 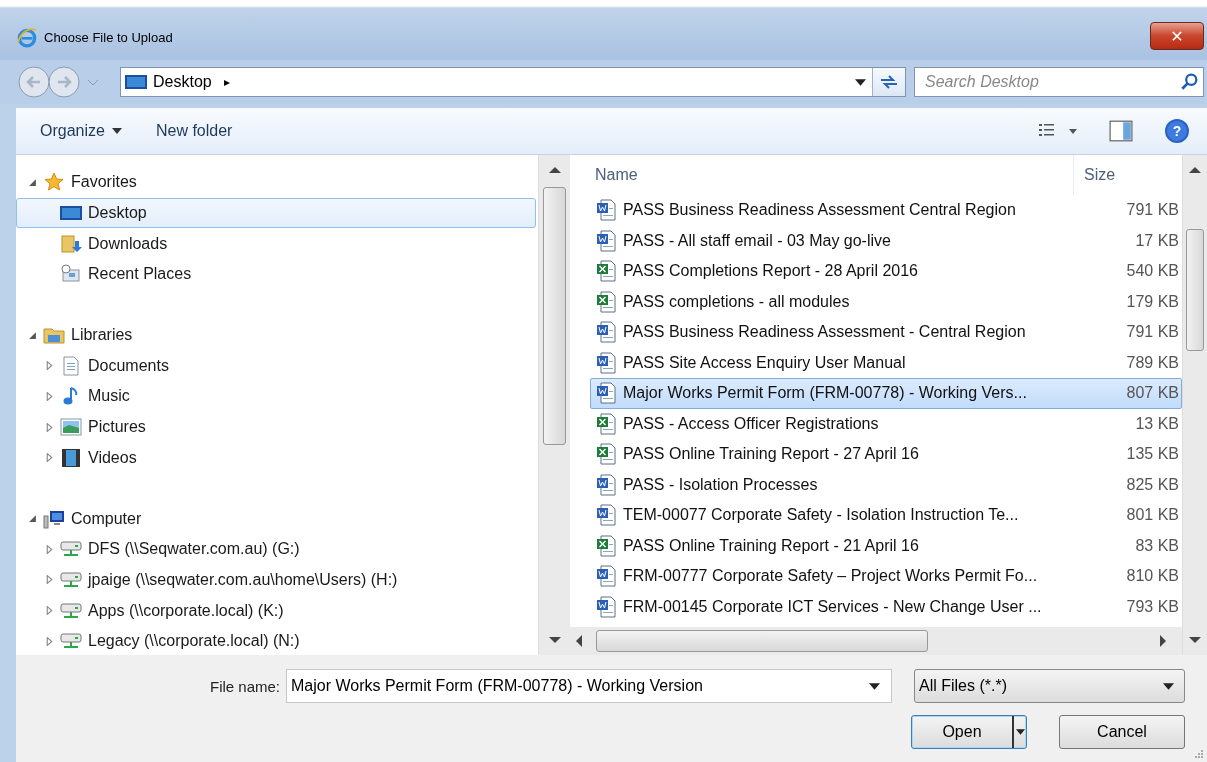 What do you see at coordinates (276, 274) in the screenshot?
I see `tree-item: Recent Places` at bounding box center [276, 274].